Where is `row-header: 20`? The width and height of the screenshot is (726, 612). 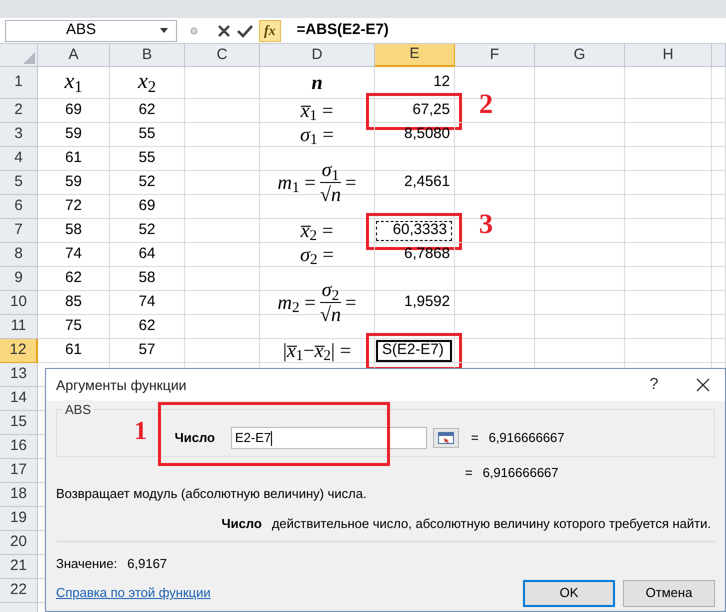
row-header: 20 is located at coordinates (19, 543).